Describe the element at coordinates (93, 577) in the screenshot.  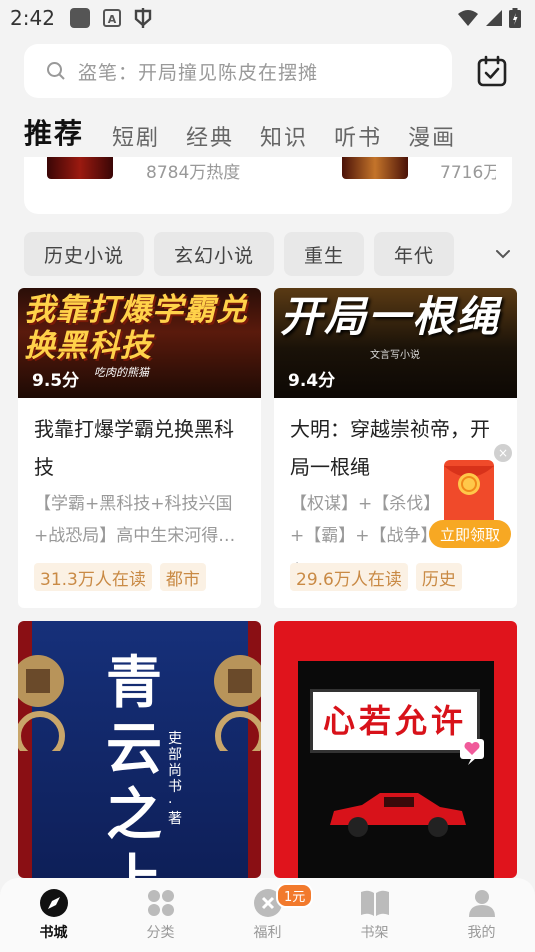
I see `readers-tag: 31.3万人在读` at that location.